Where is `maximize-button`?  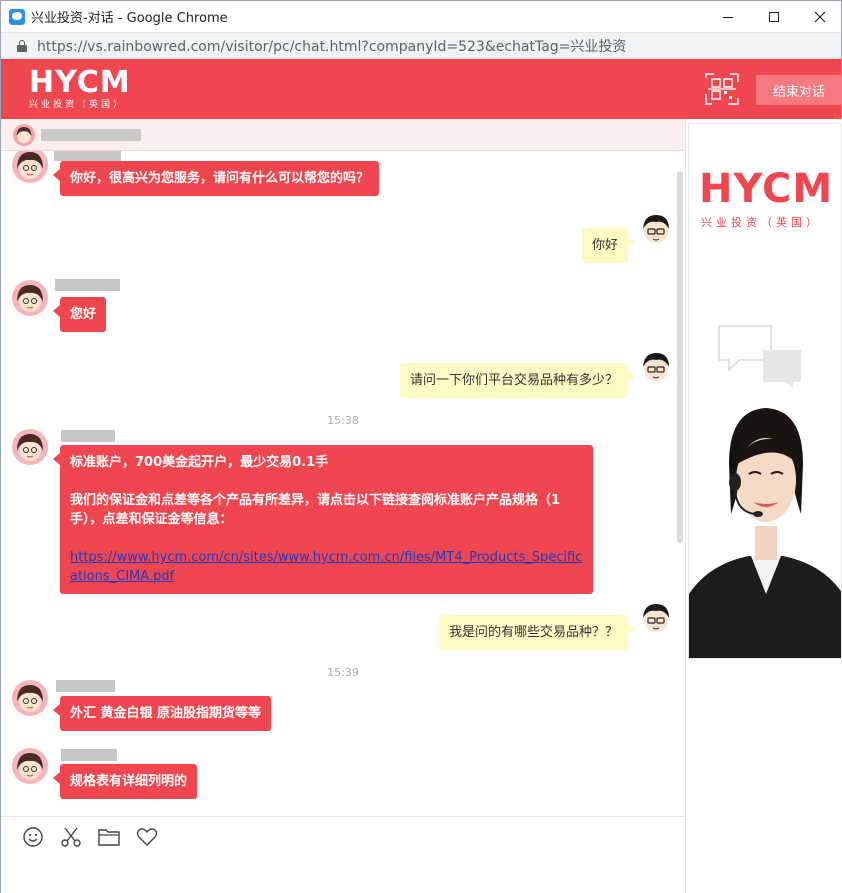 maximize-button is located at coordinates (774, 17).